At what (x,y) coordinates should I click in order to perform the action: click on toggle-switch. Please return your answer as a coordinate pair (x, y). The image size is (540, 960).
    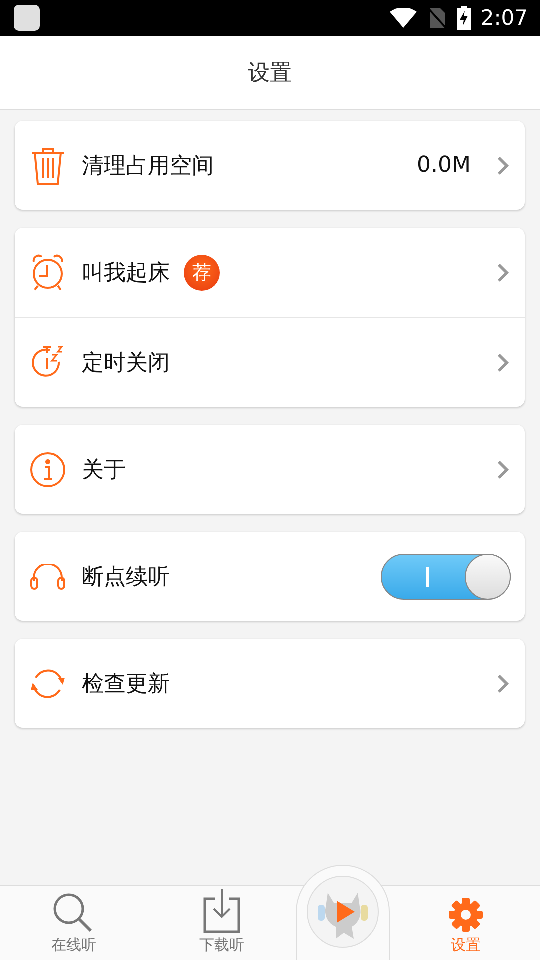
    Looking at the image, I should click on (446, 577).